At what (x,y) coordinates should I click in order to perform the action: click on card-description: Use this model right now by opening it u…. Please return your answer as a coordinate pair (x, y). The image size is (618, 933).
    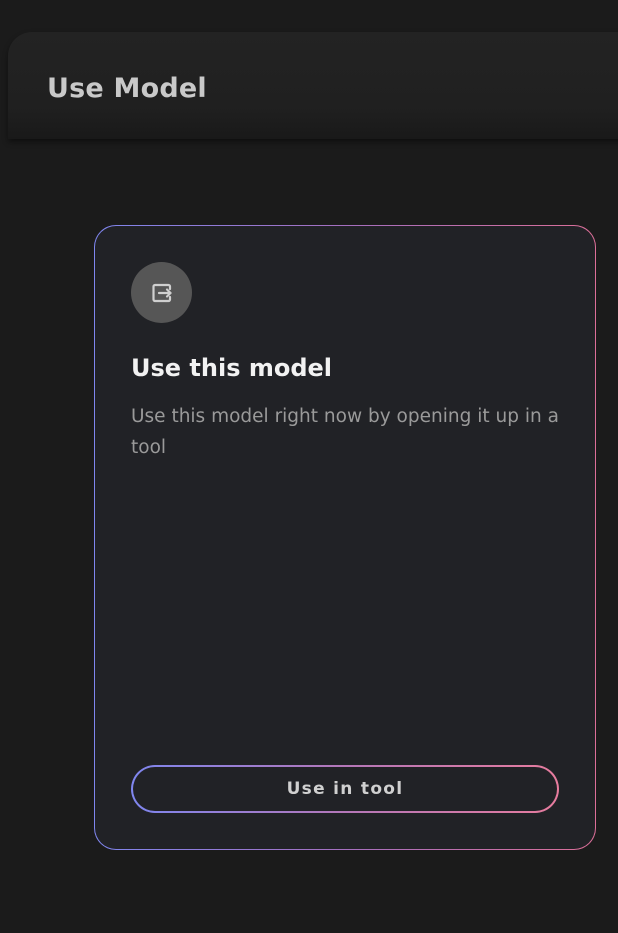
    Looking at the image, I should click on (345, 432).